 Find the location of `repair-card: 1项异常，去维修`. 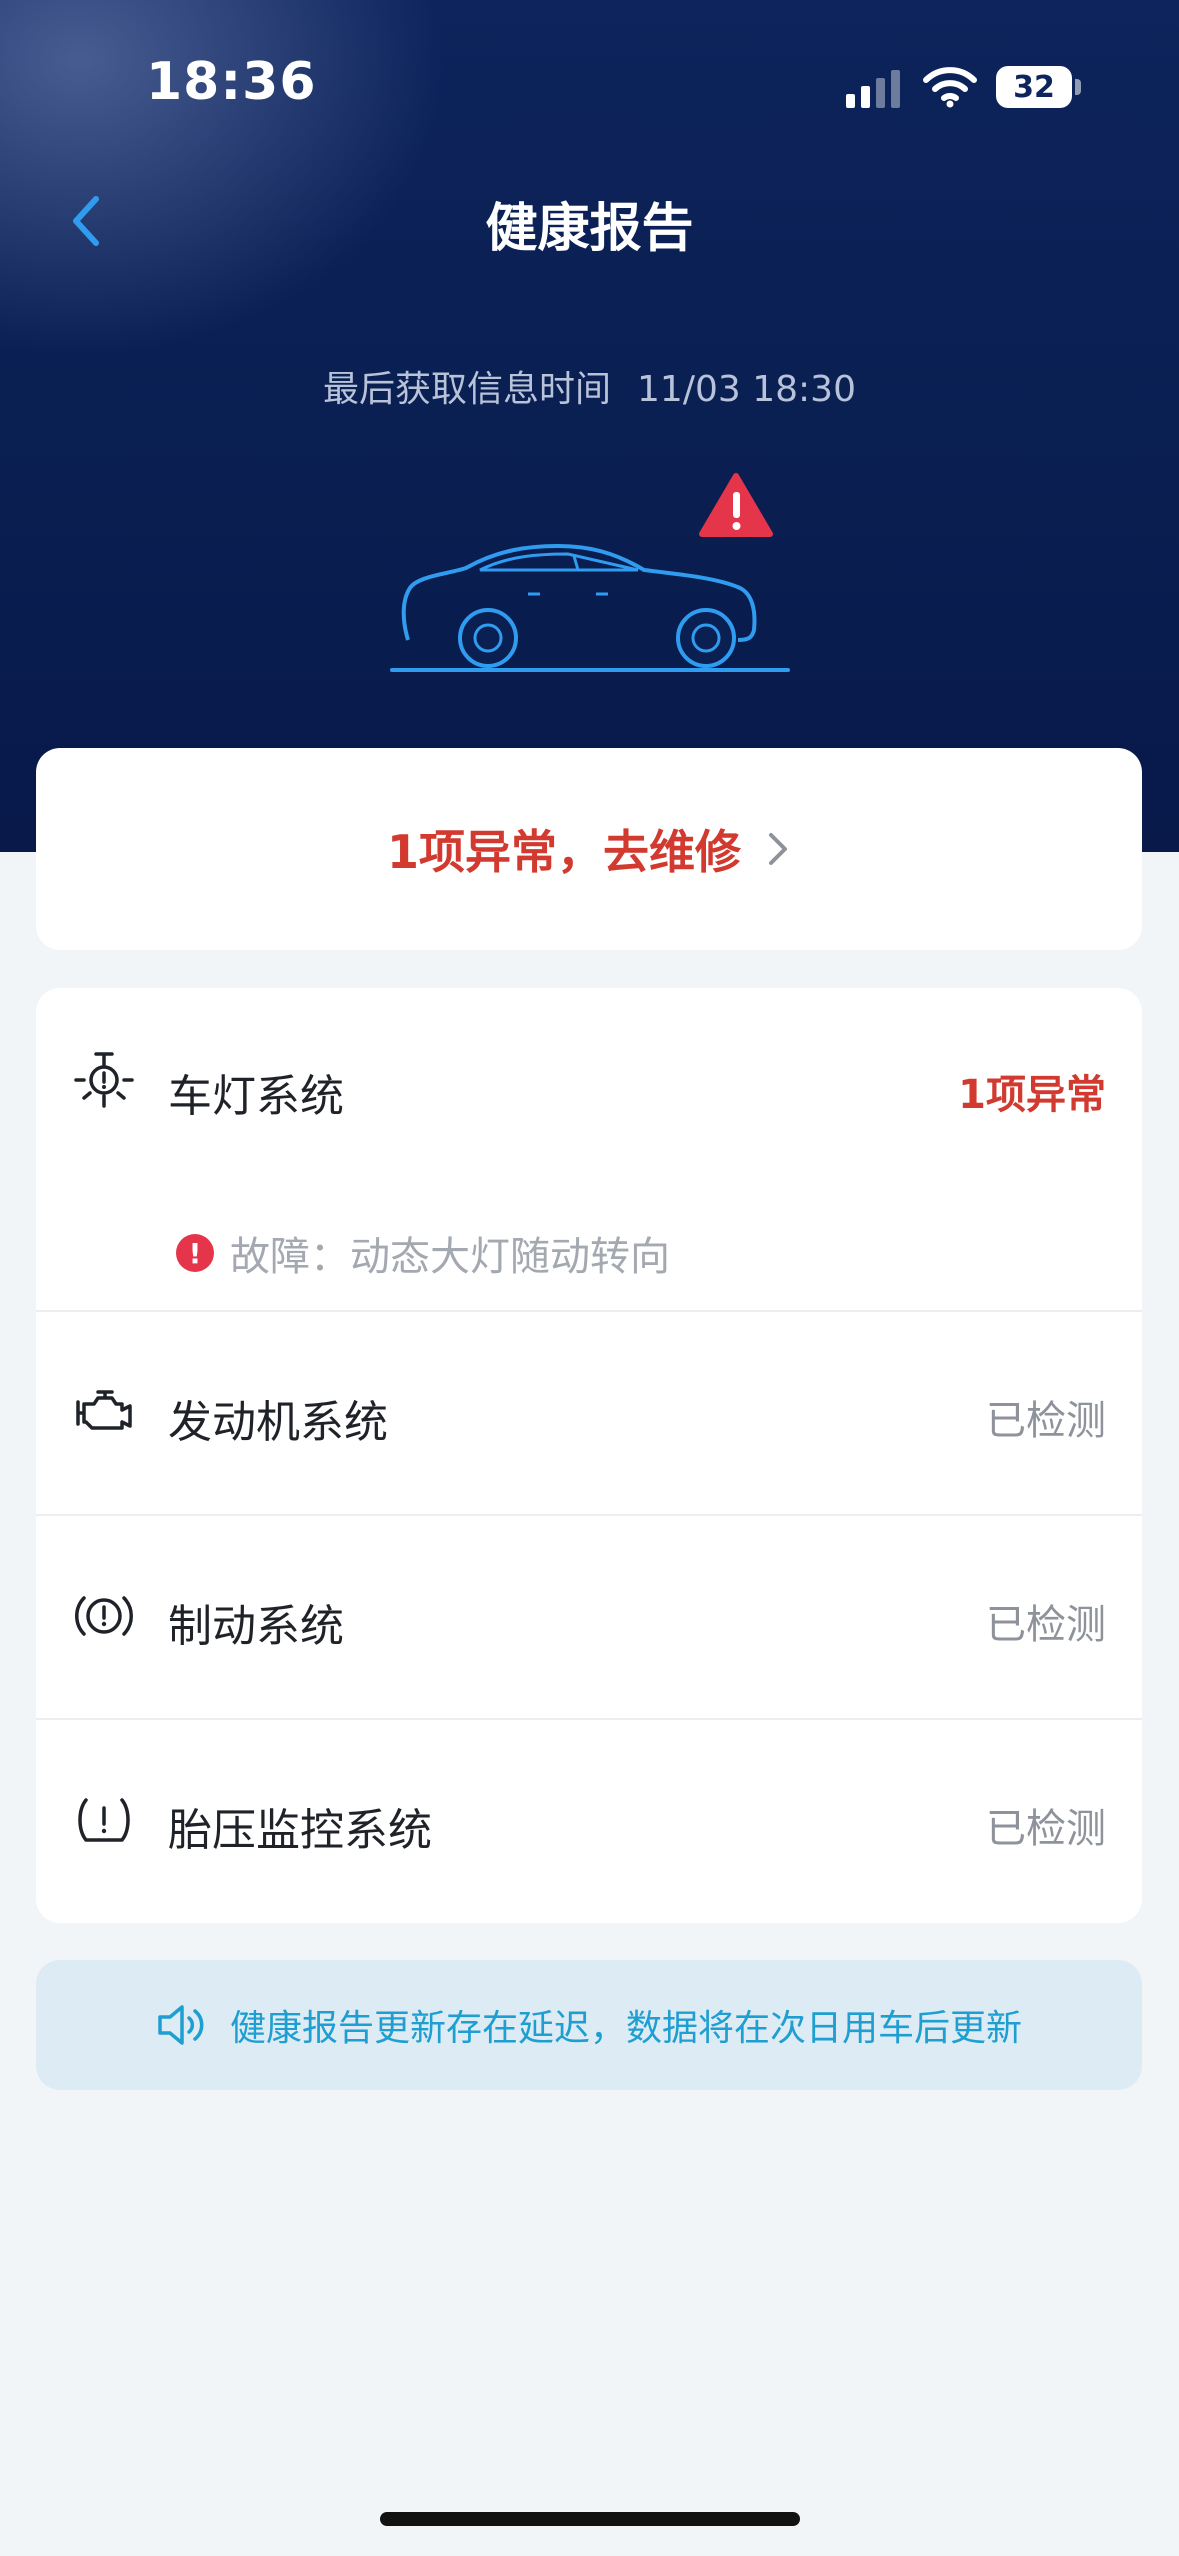

repair-card: 1项异常，去维修 is located at coordinates (589, 849).